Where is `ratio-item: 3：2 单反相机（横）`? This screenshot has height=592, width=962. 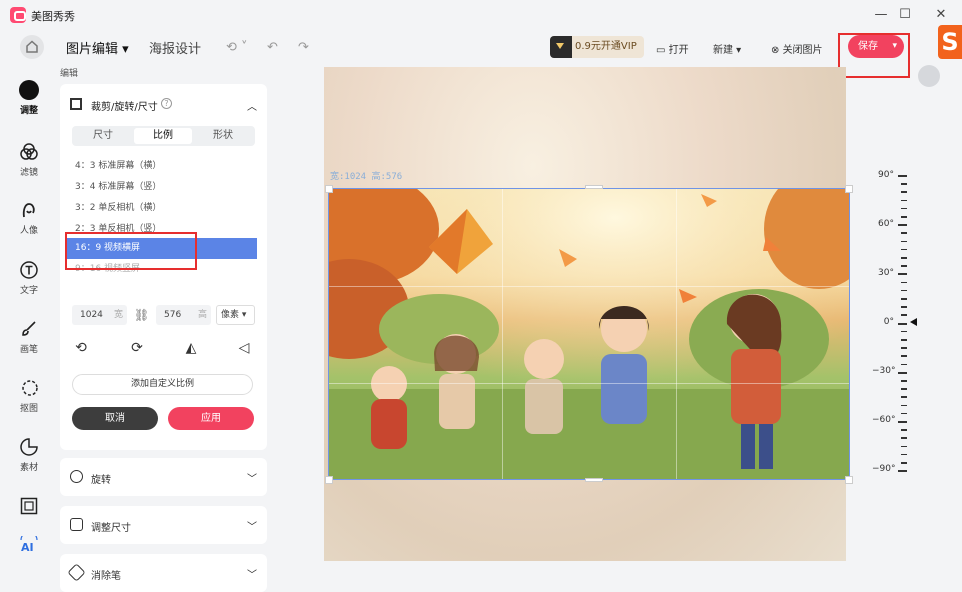
ratio-item: 3：2 单反相机（横） is located at coordinates (161, 208).